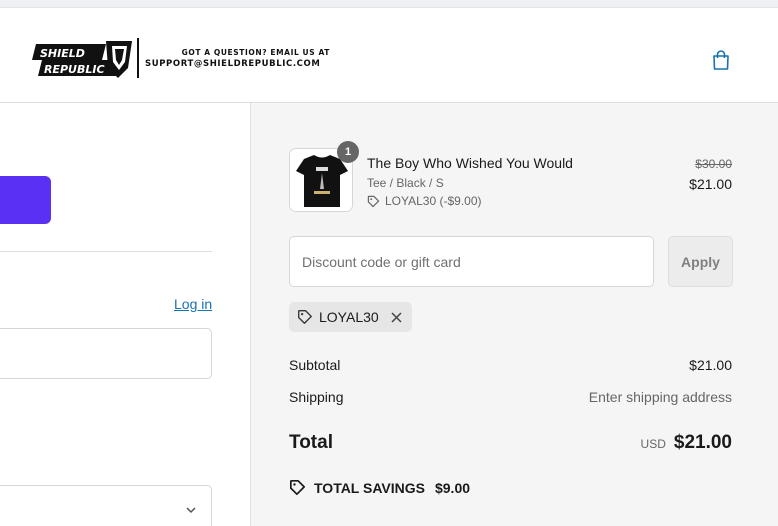 Image resolution: width=778 pixels, height=526 pixels. I want to click on logo-divider, so click(138, 58).